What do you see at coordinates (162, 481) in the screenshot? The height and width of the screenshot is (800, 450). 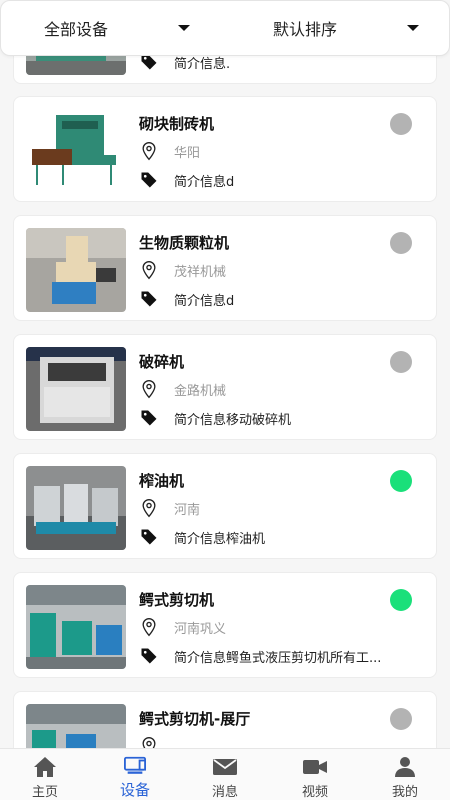 I see `device-title: 榨油机` at bounding box center [162, 481].